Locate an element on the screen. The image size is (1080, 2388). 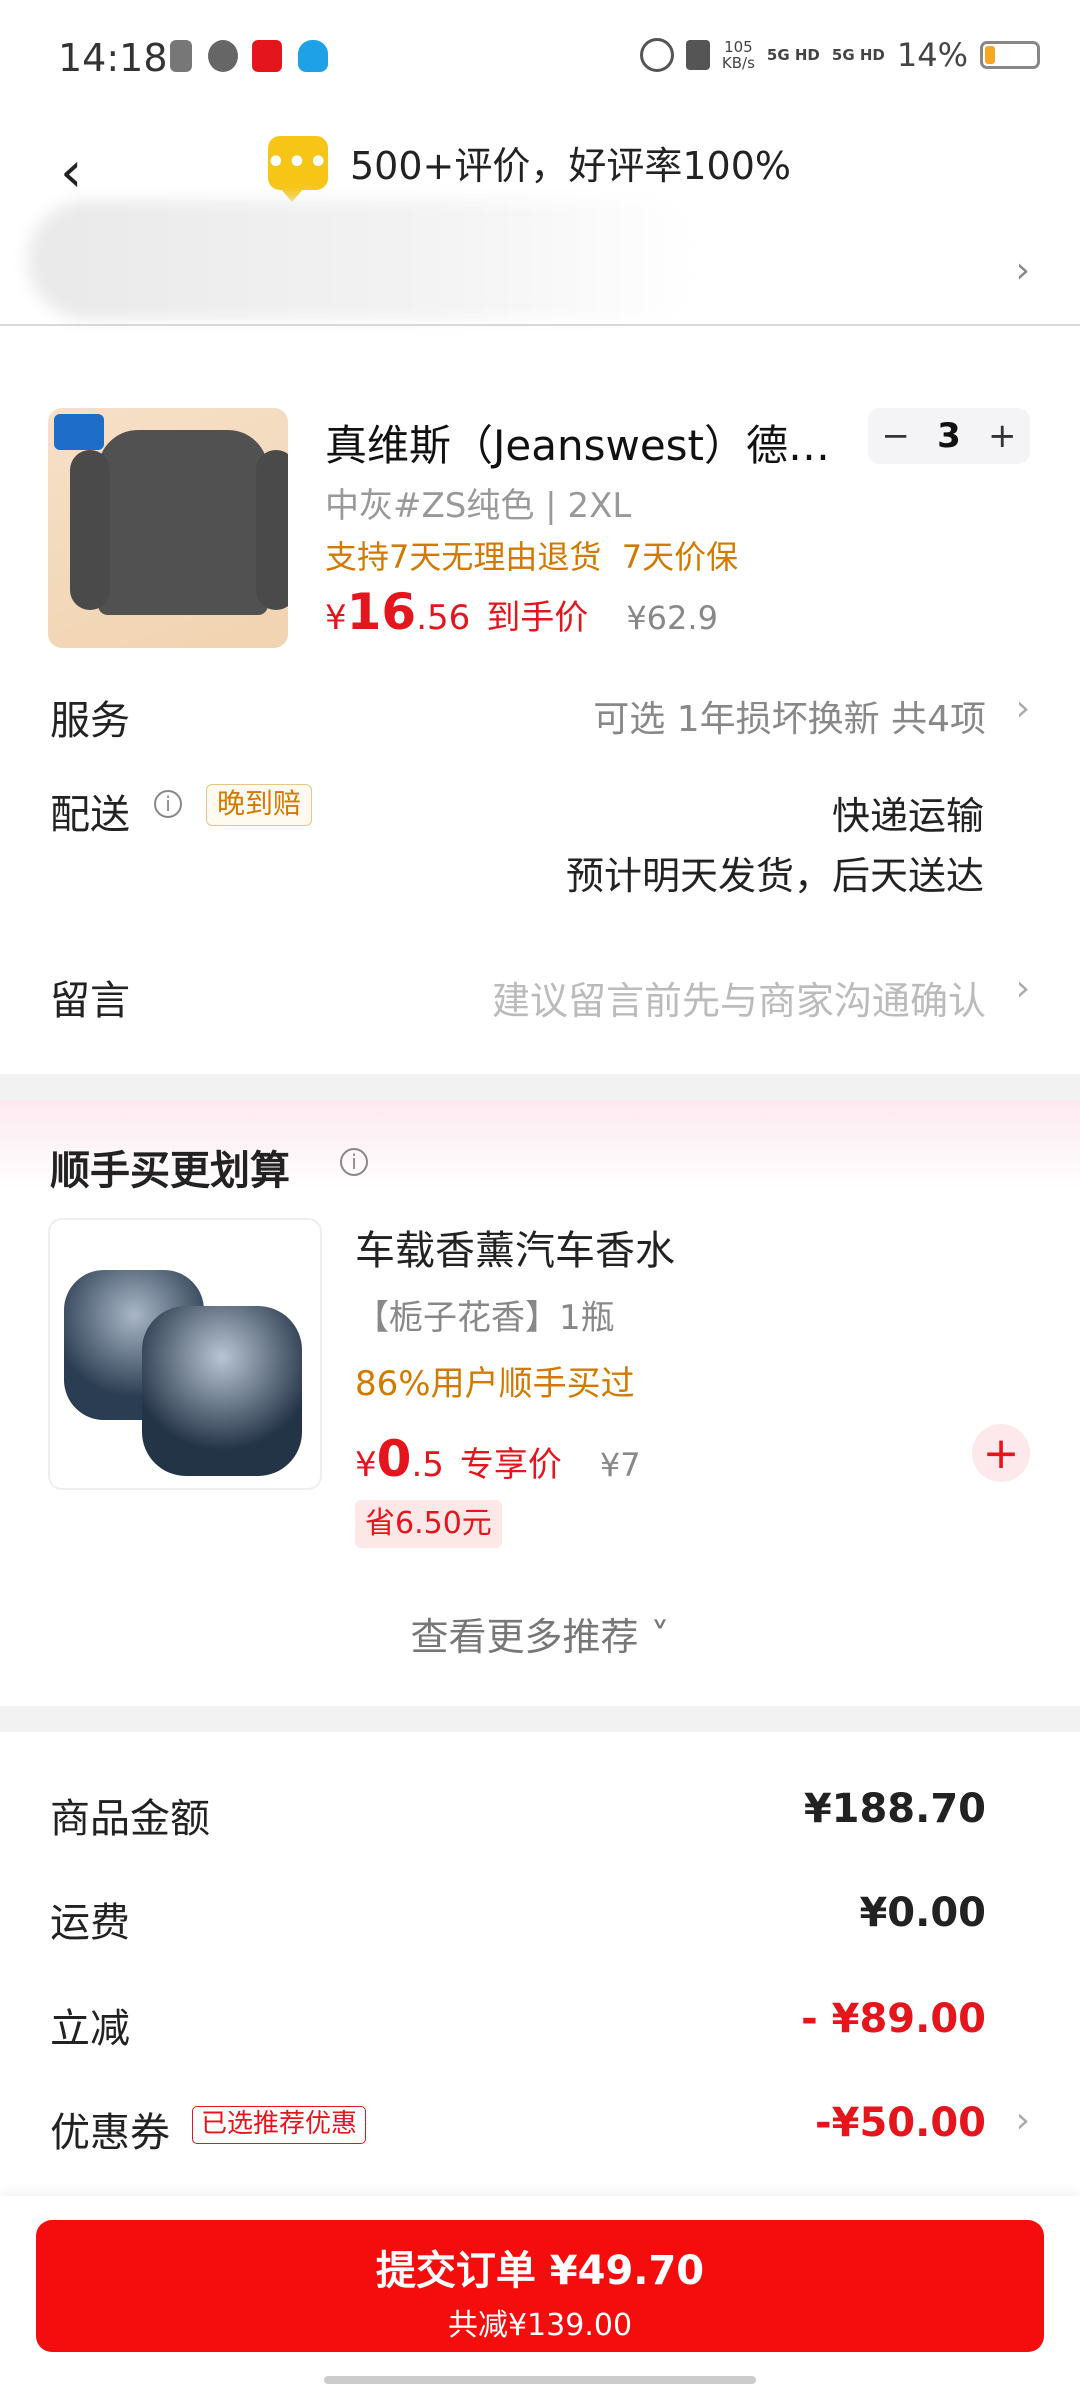
delivery-method: 快递运输 is located at coordinates (907, 816).